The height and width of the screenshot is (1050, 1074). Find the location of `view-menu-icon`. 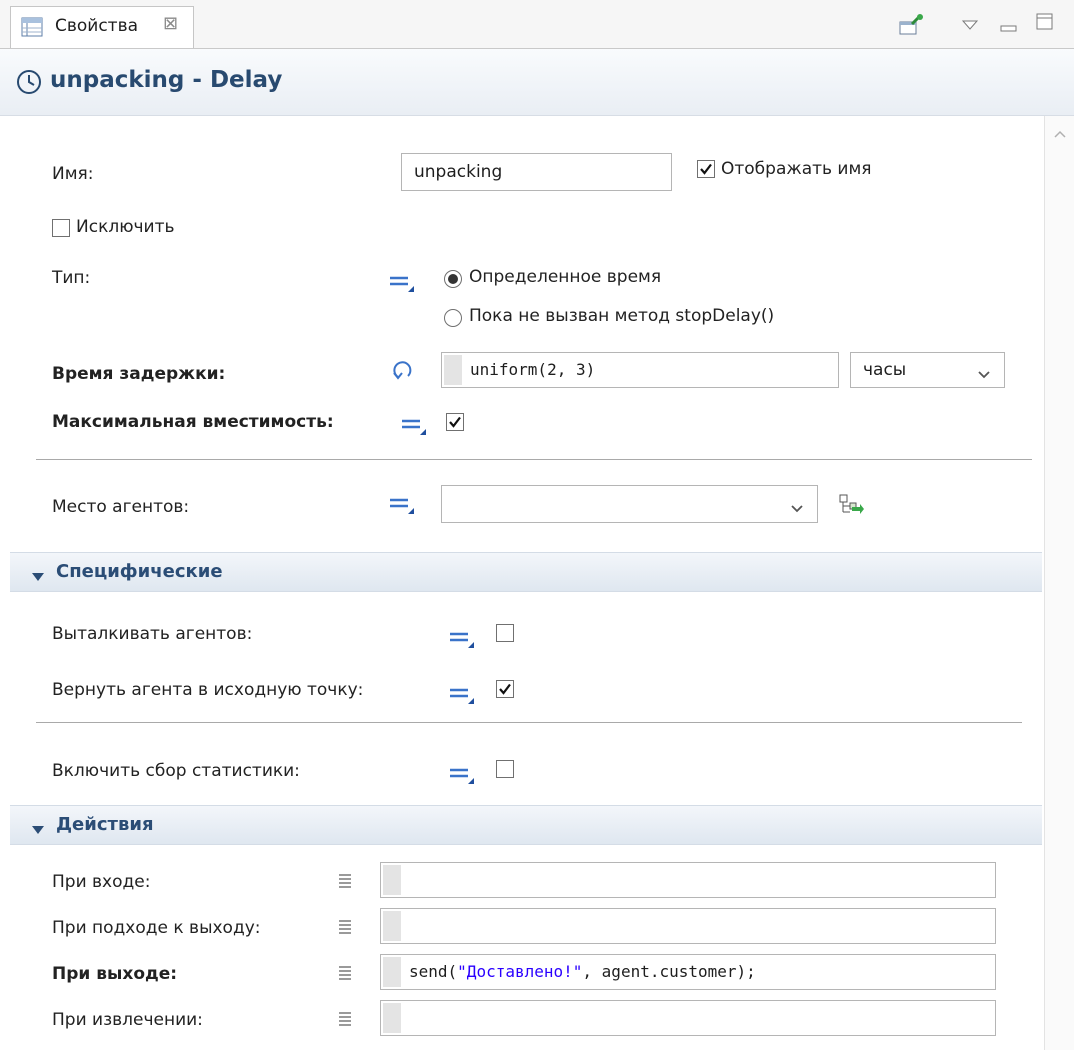

view-menu-icon is located at coordinates (970, 26).